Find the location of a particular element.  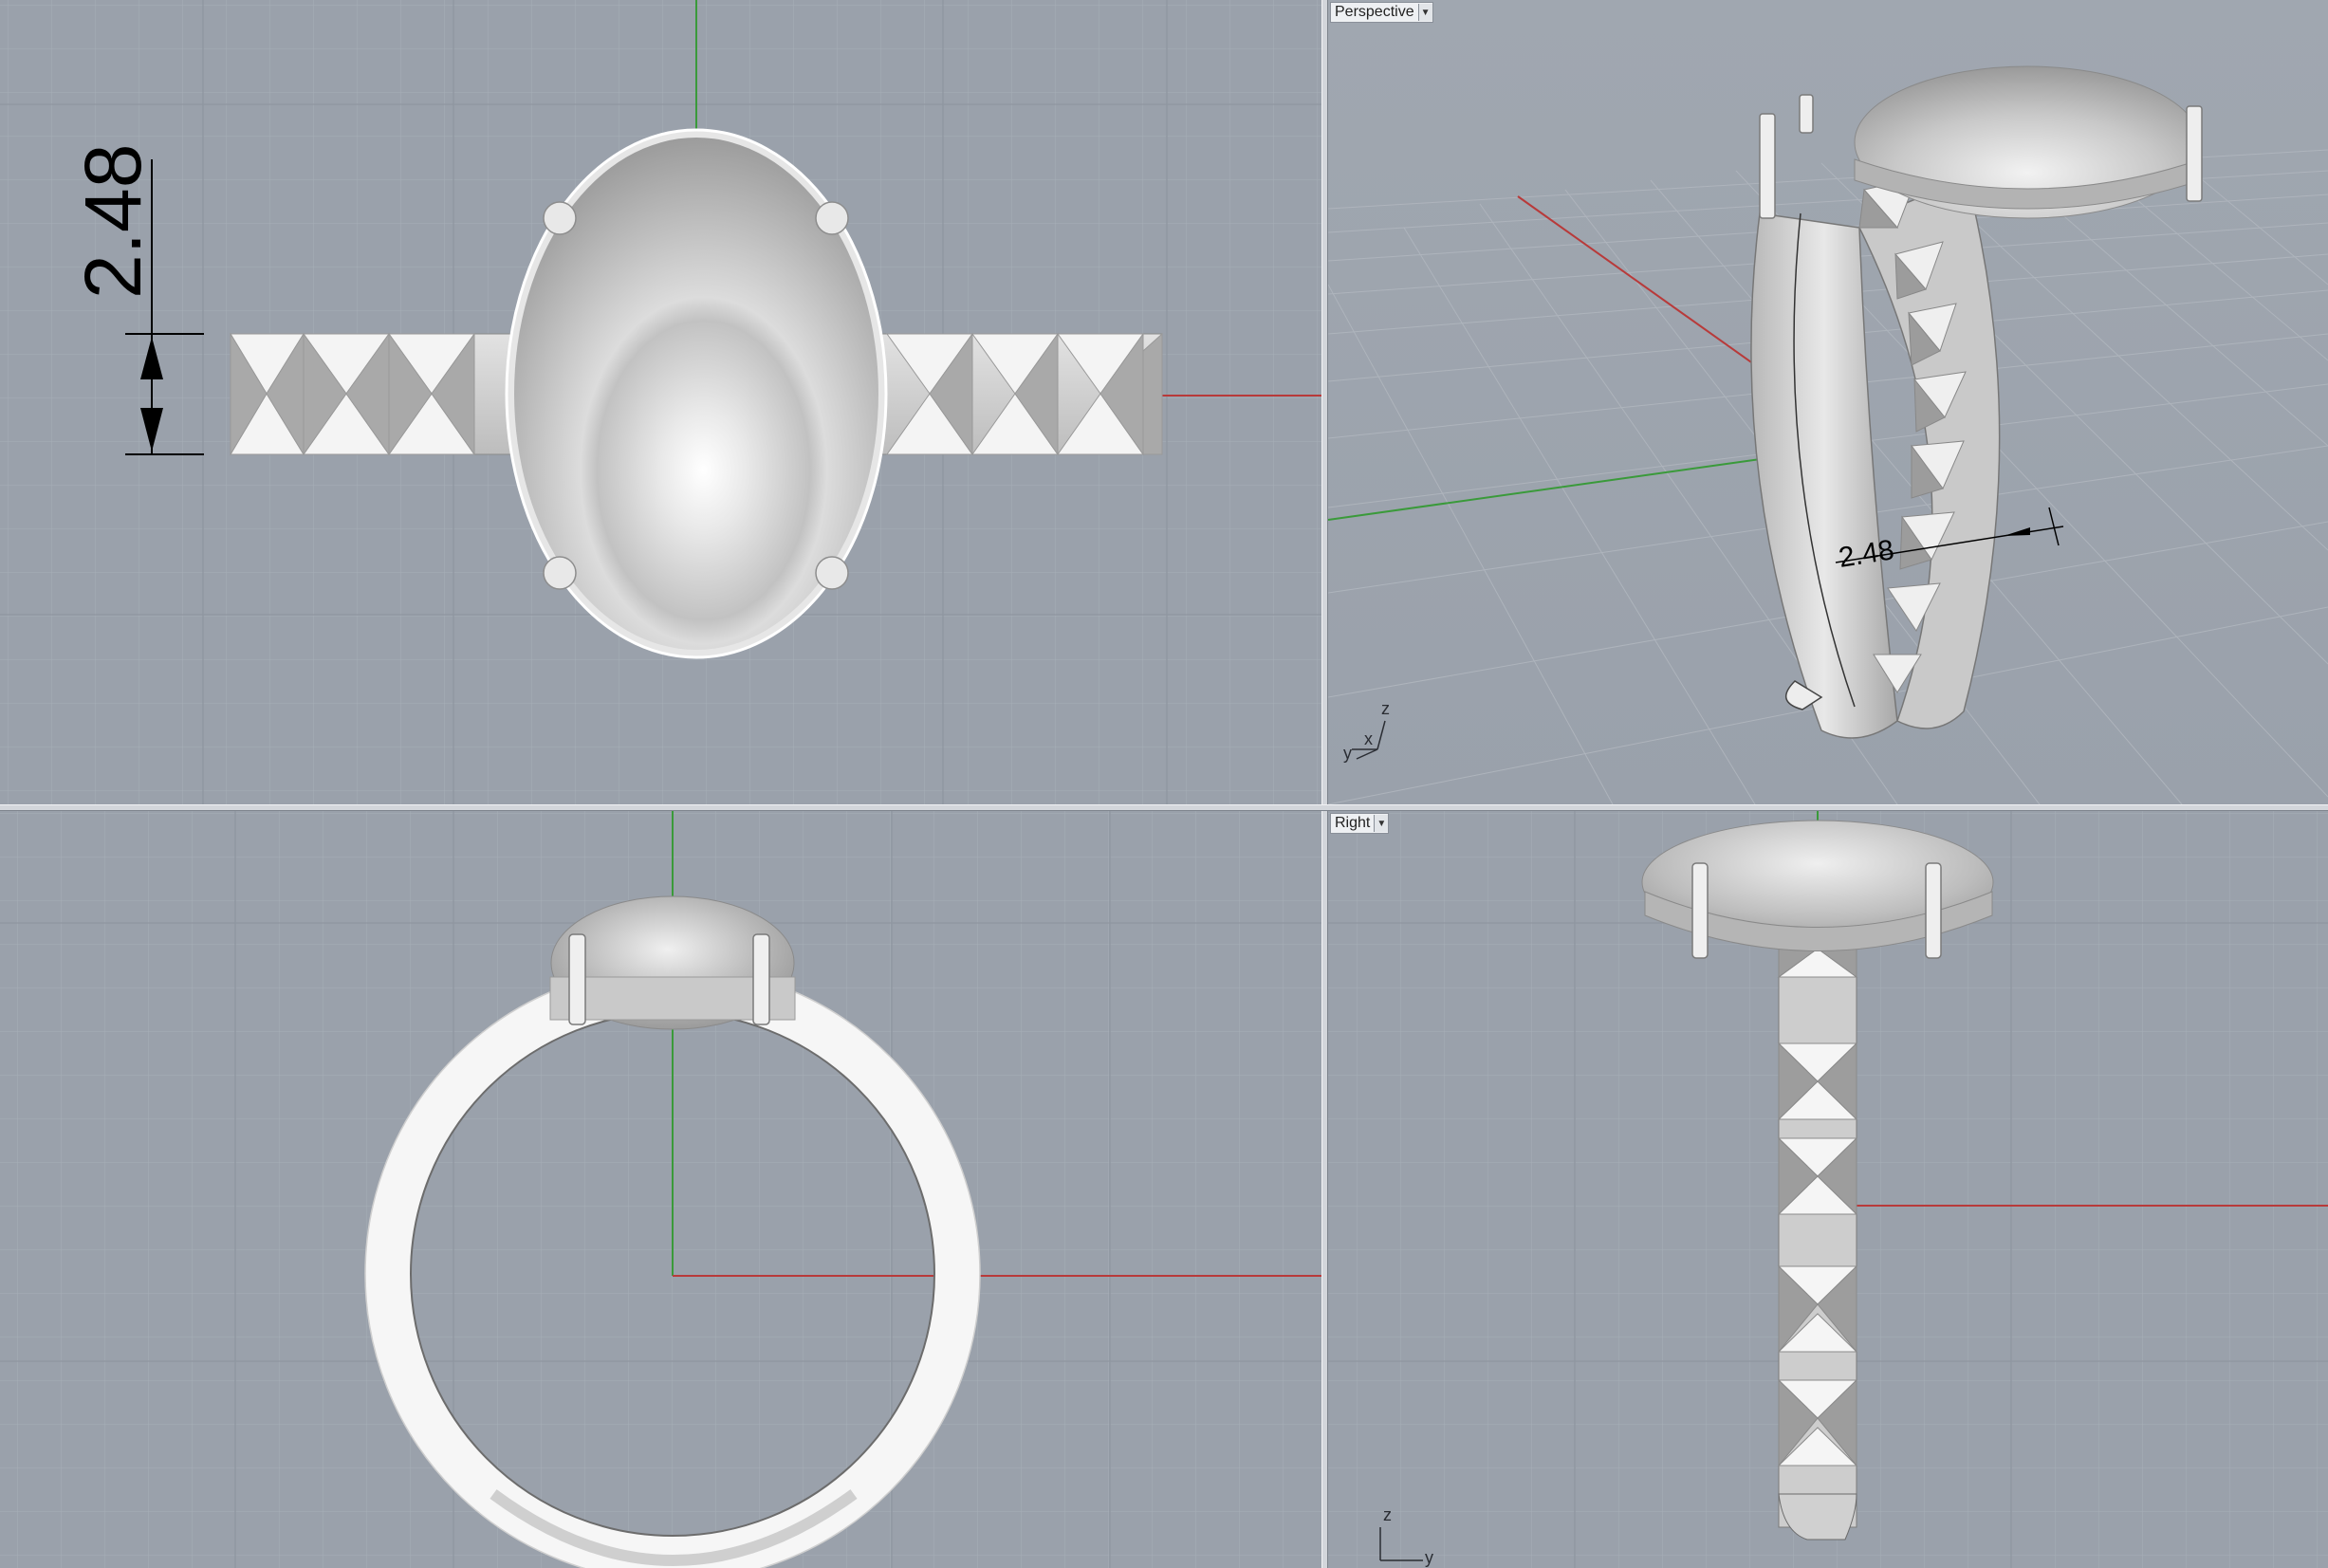

viewport-splitter-vertical is located at coordinates (1324, 784).